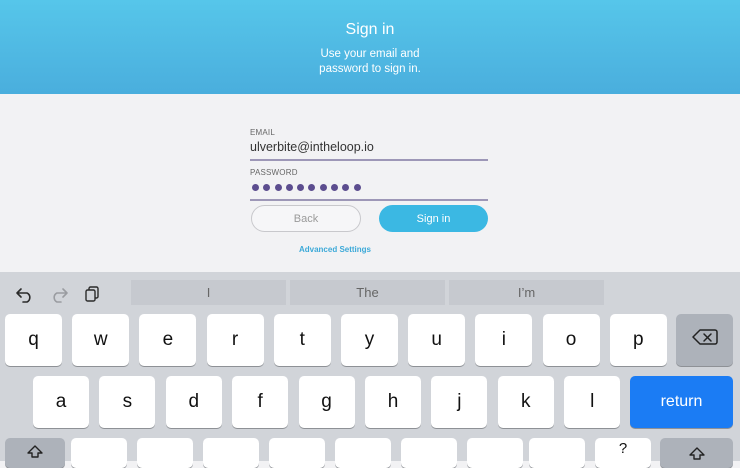 The width and height of the screenshot is (740, 468). I want to click on key-z, so click(99, 453).